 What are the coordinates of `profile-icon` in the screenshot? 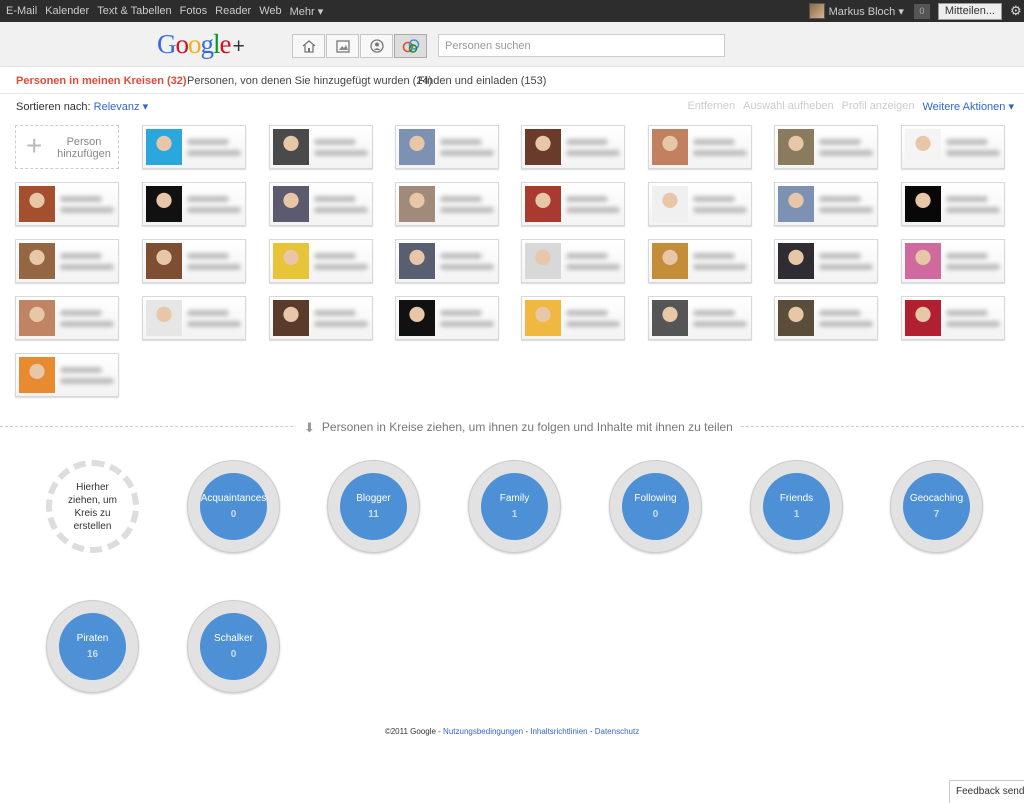 It's located at (376, 46).